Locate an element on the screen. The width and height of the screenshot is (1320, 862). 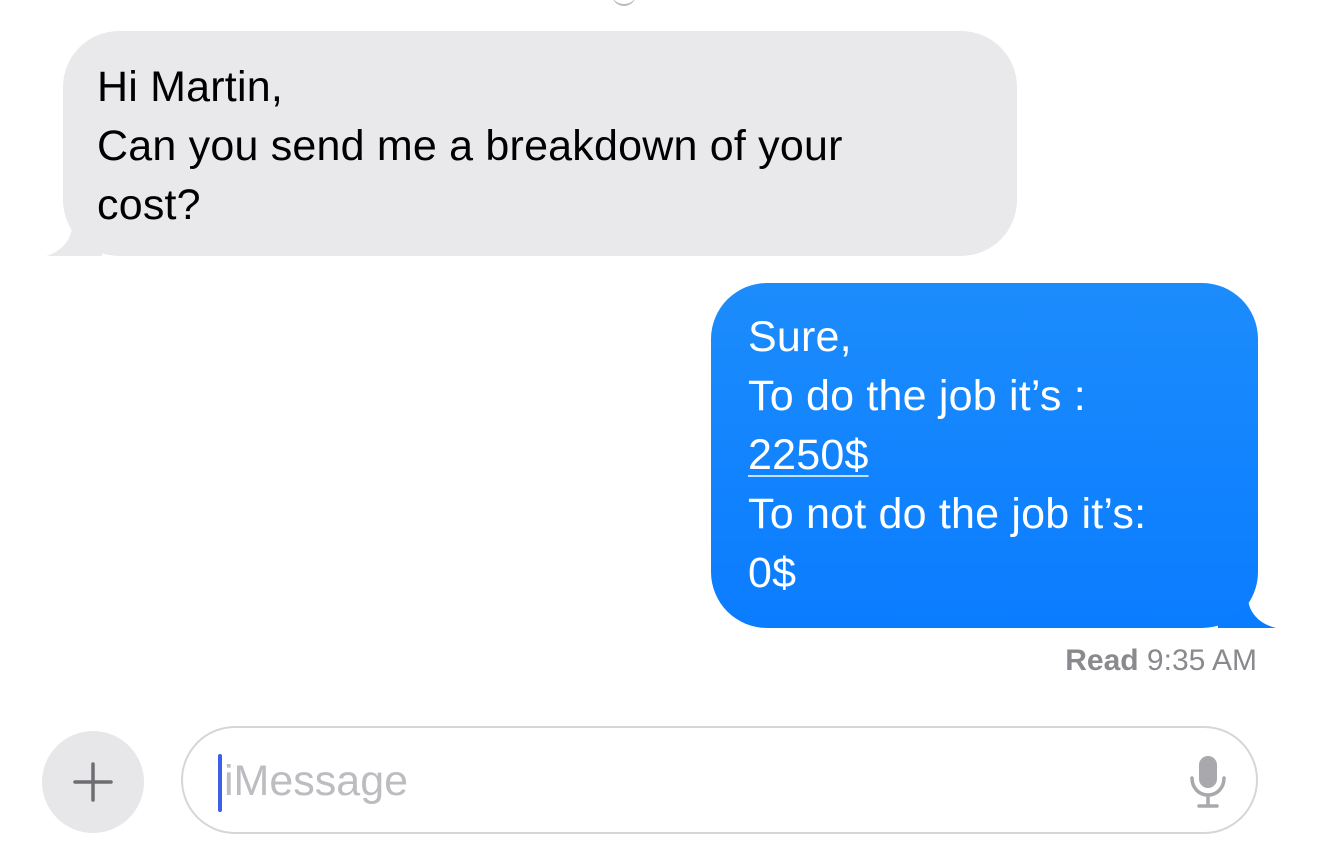
outgoing-message-line: Sure, is located at coordinates (800, 337).